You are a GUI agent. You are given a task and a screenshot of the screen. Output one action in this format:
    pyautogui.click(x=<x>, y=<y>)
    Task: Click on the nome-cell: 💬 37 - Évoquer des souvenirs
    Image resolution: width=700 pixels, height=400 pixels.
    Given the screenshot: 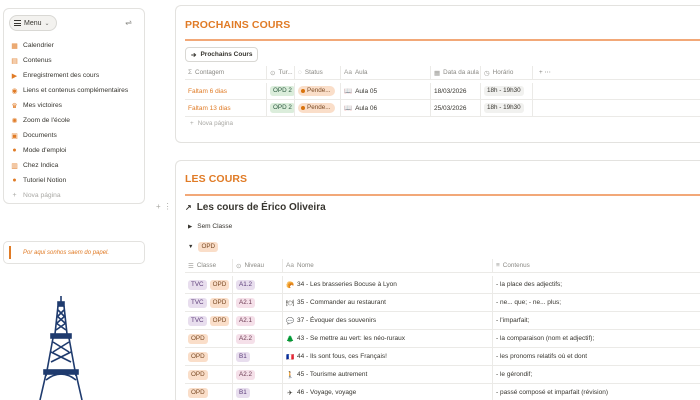 What is the action you would take?
    pyautogui.click(x=388, y=320)
    